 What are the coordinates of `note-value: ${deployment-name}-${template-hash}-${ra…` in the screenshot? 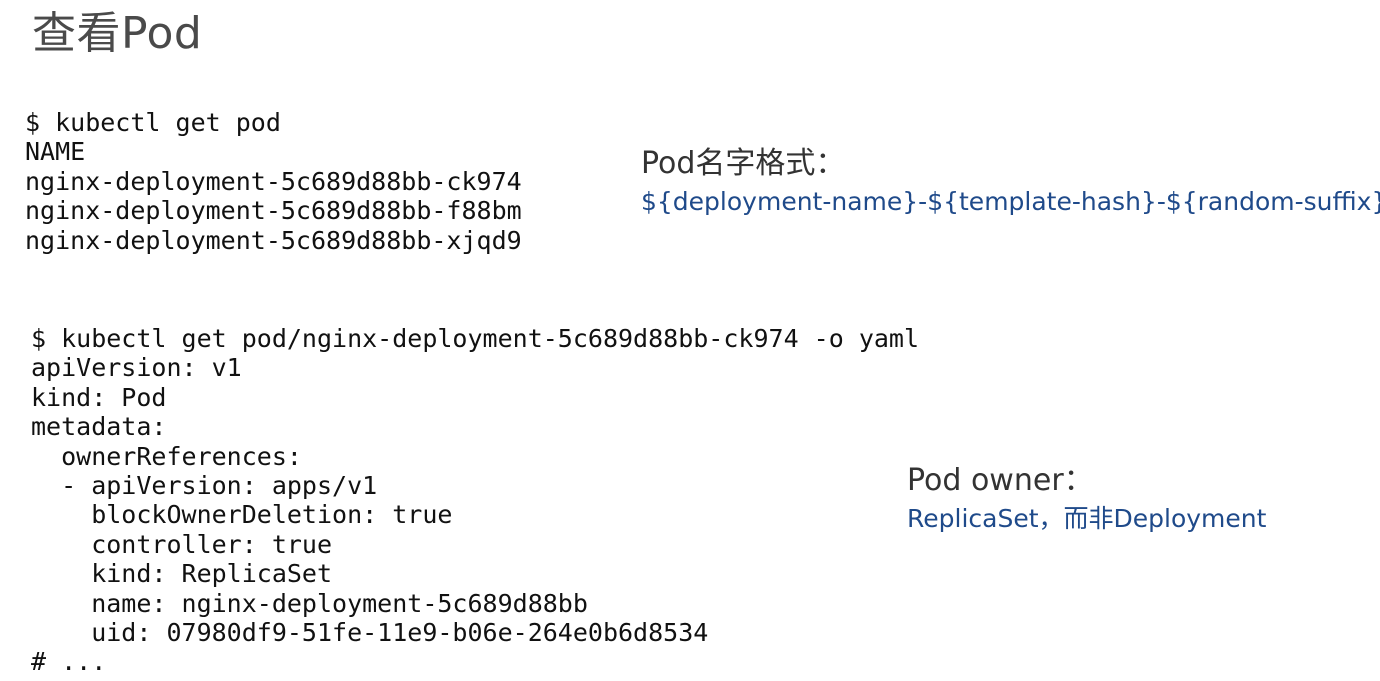 It's located at (1010, 201).